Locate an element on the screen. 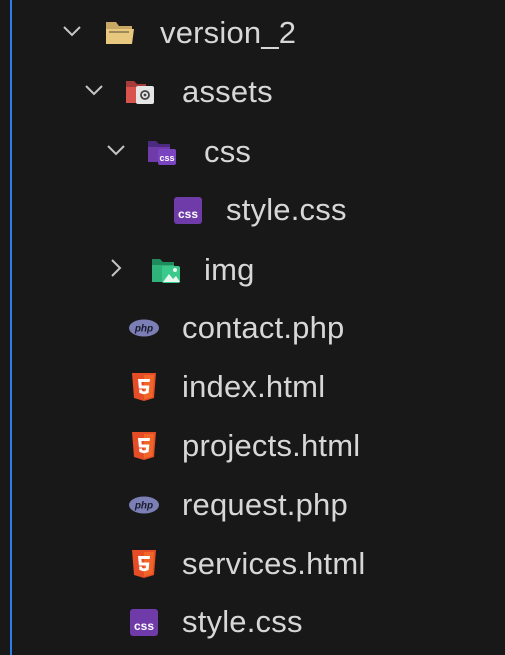 This screenshot has height=655, width=505. tree-item-assets-folder: assets is located at coordinates (252, 92).